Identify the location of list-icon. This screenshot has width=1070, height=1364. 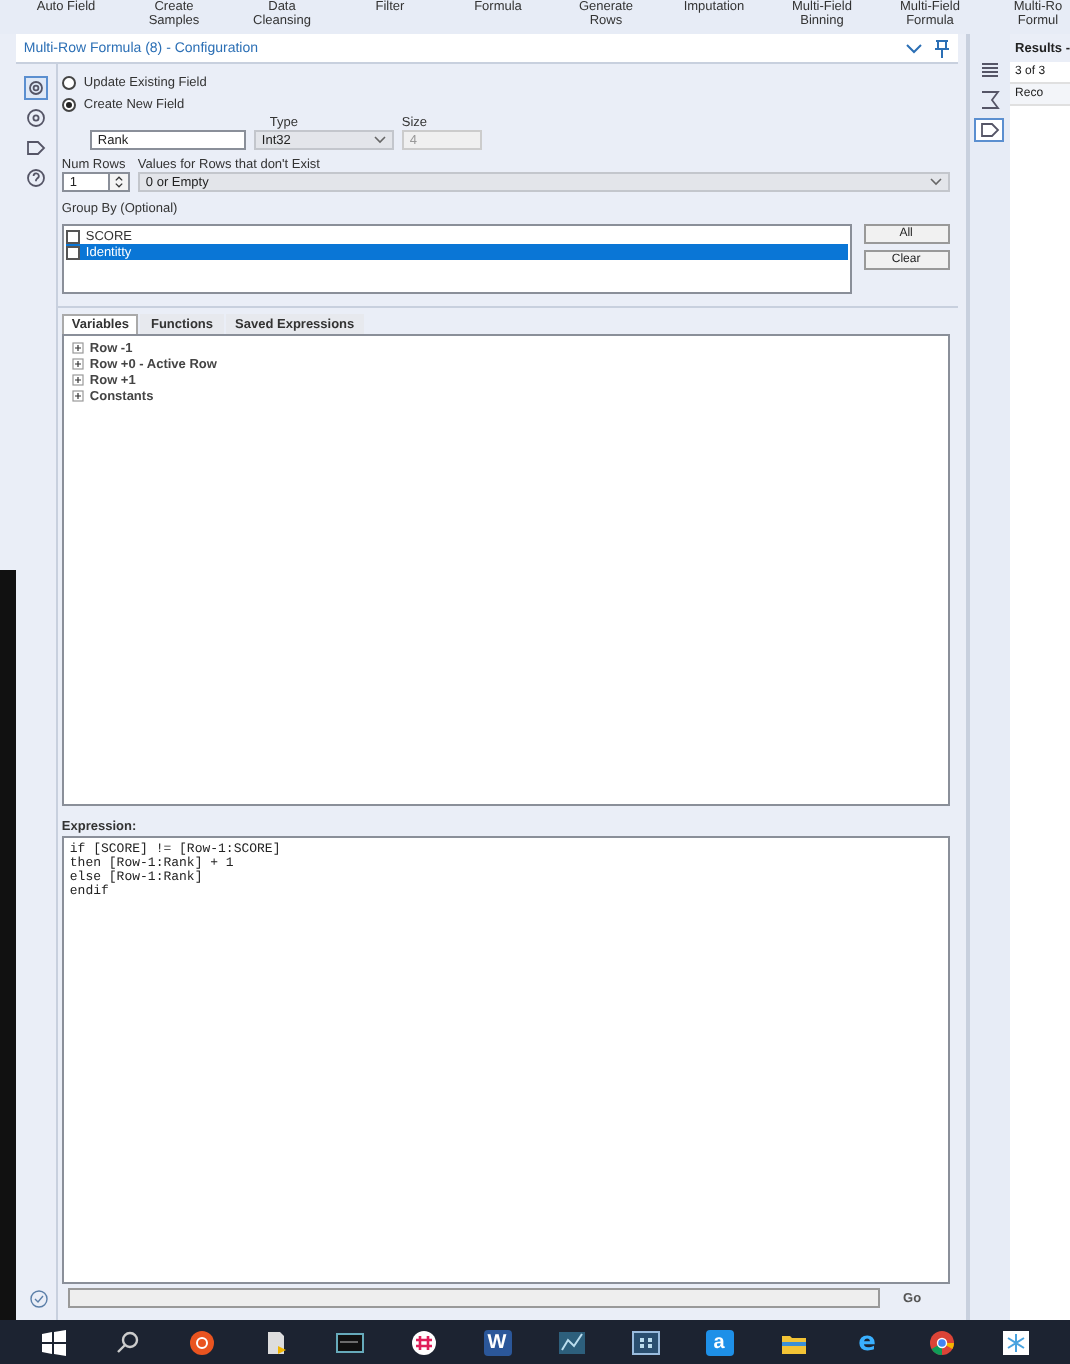
(989, 70).